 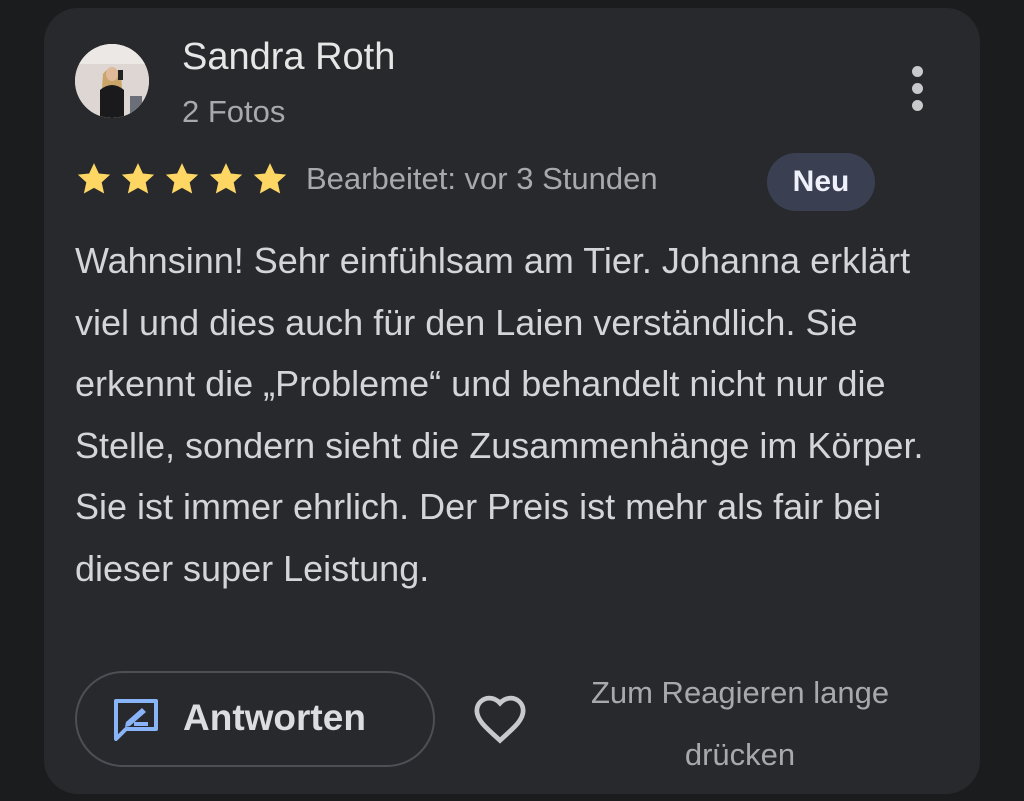 I want to click on more-options-icon, so click(x=918, y=88).